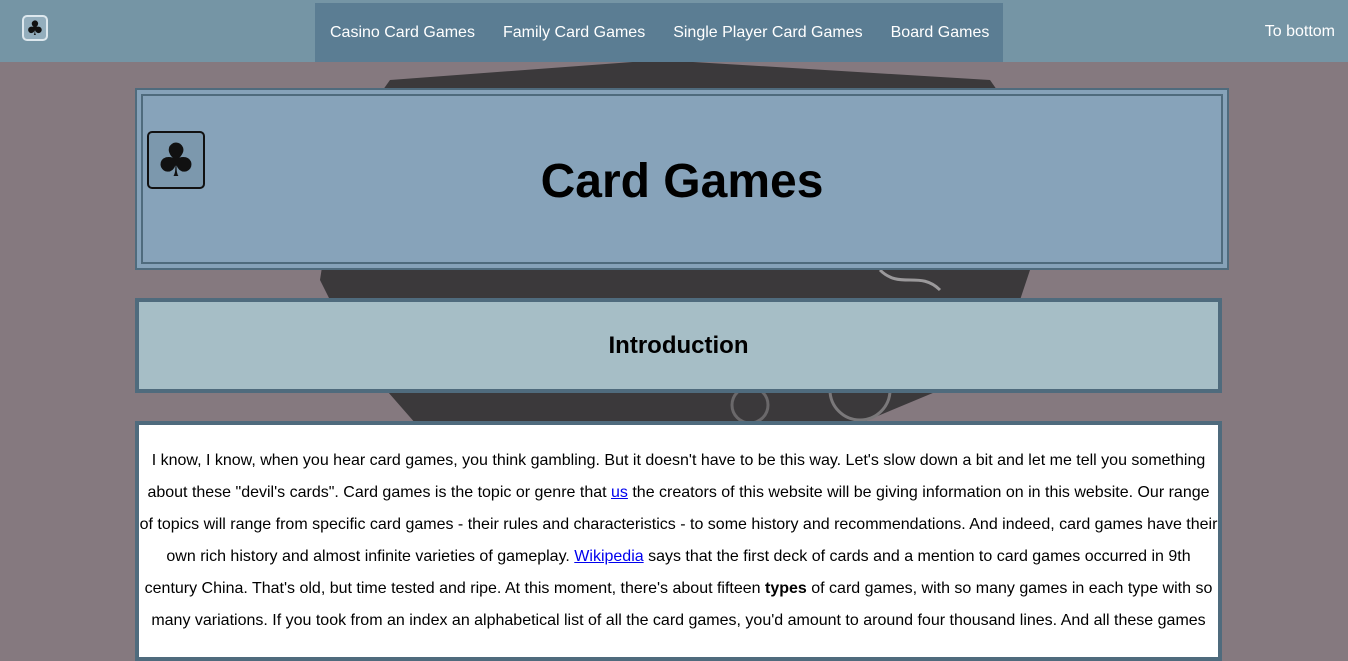 Image resolution: width=1348 pixels, height=661 pixels. Describe the element at coordinates (786, 588) in the screenshot. I see `bold-types-text: types` at that location.